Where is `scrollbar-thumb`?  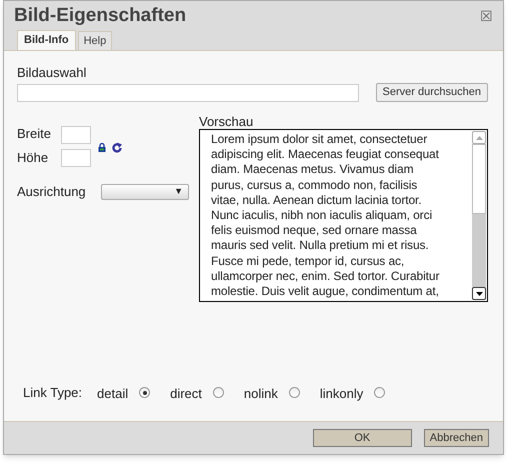
scrollbar-thumb is located at coordinates (479, 179).